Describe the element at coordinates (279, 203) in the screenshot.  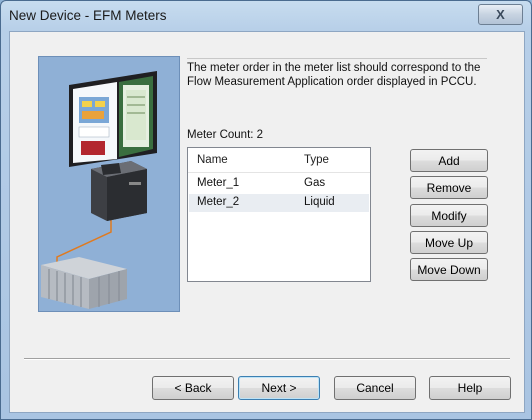
I see `list-item: Meter_2 Liquid` at that location.